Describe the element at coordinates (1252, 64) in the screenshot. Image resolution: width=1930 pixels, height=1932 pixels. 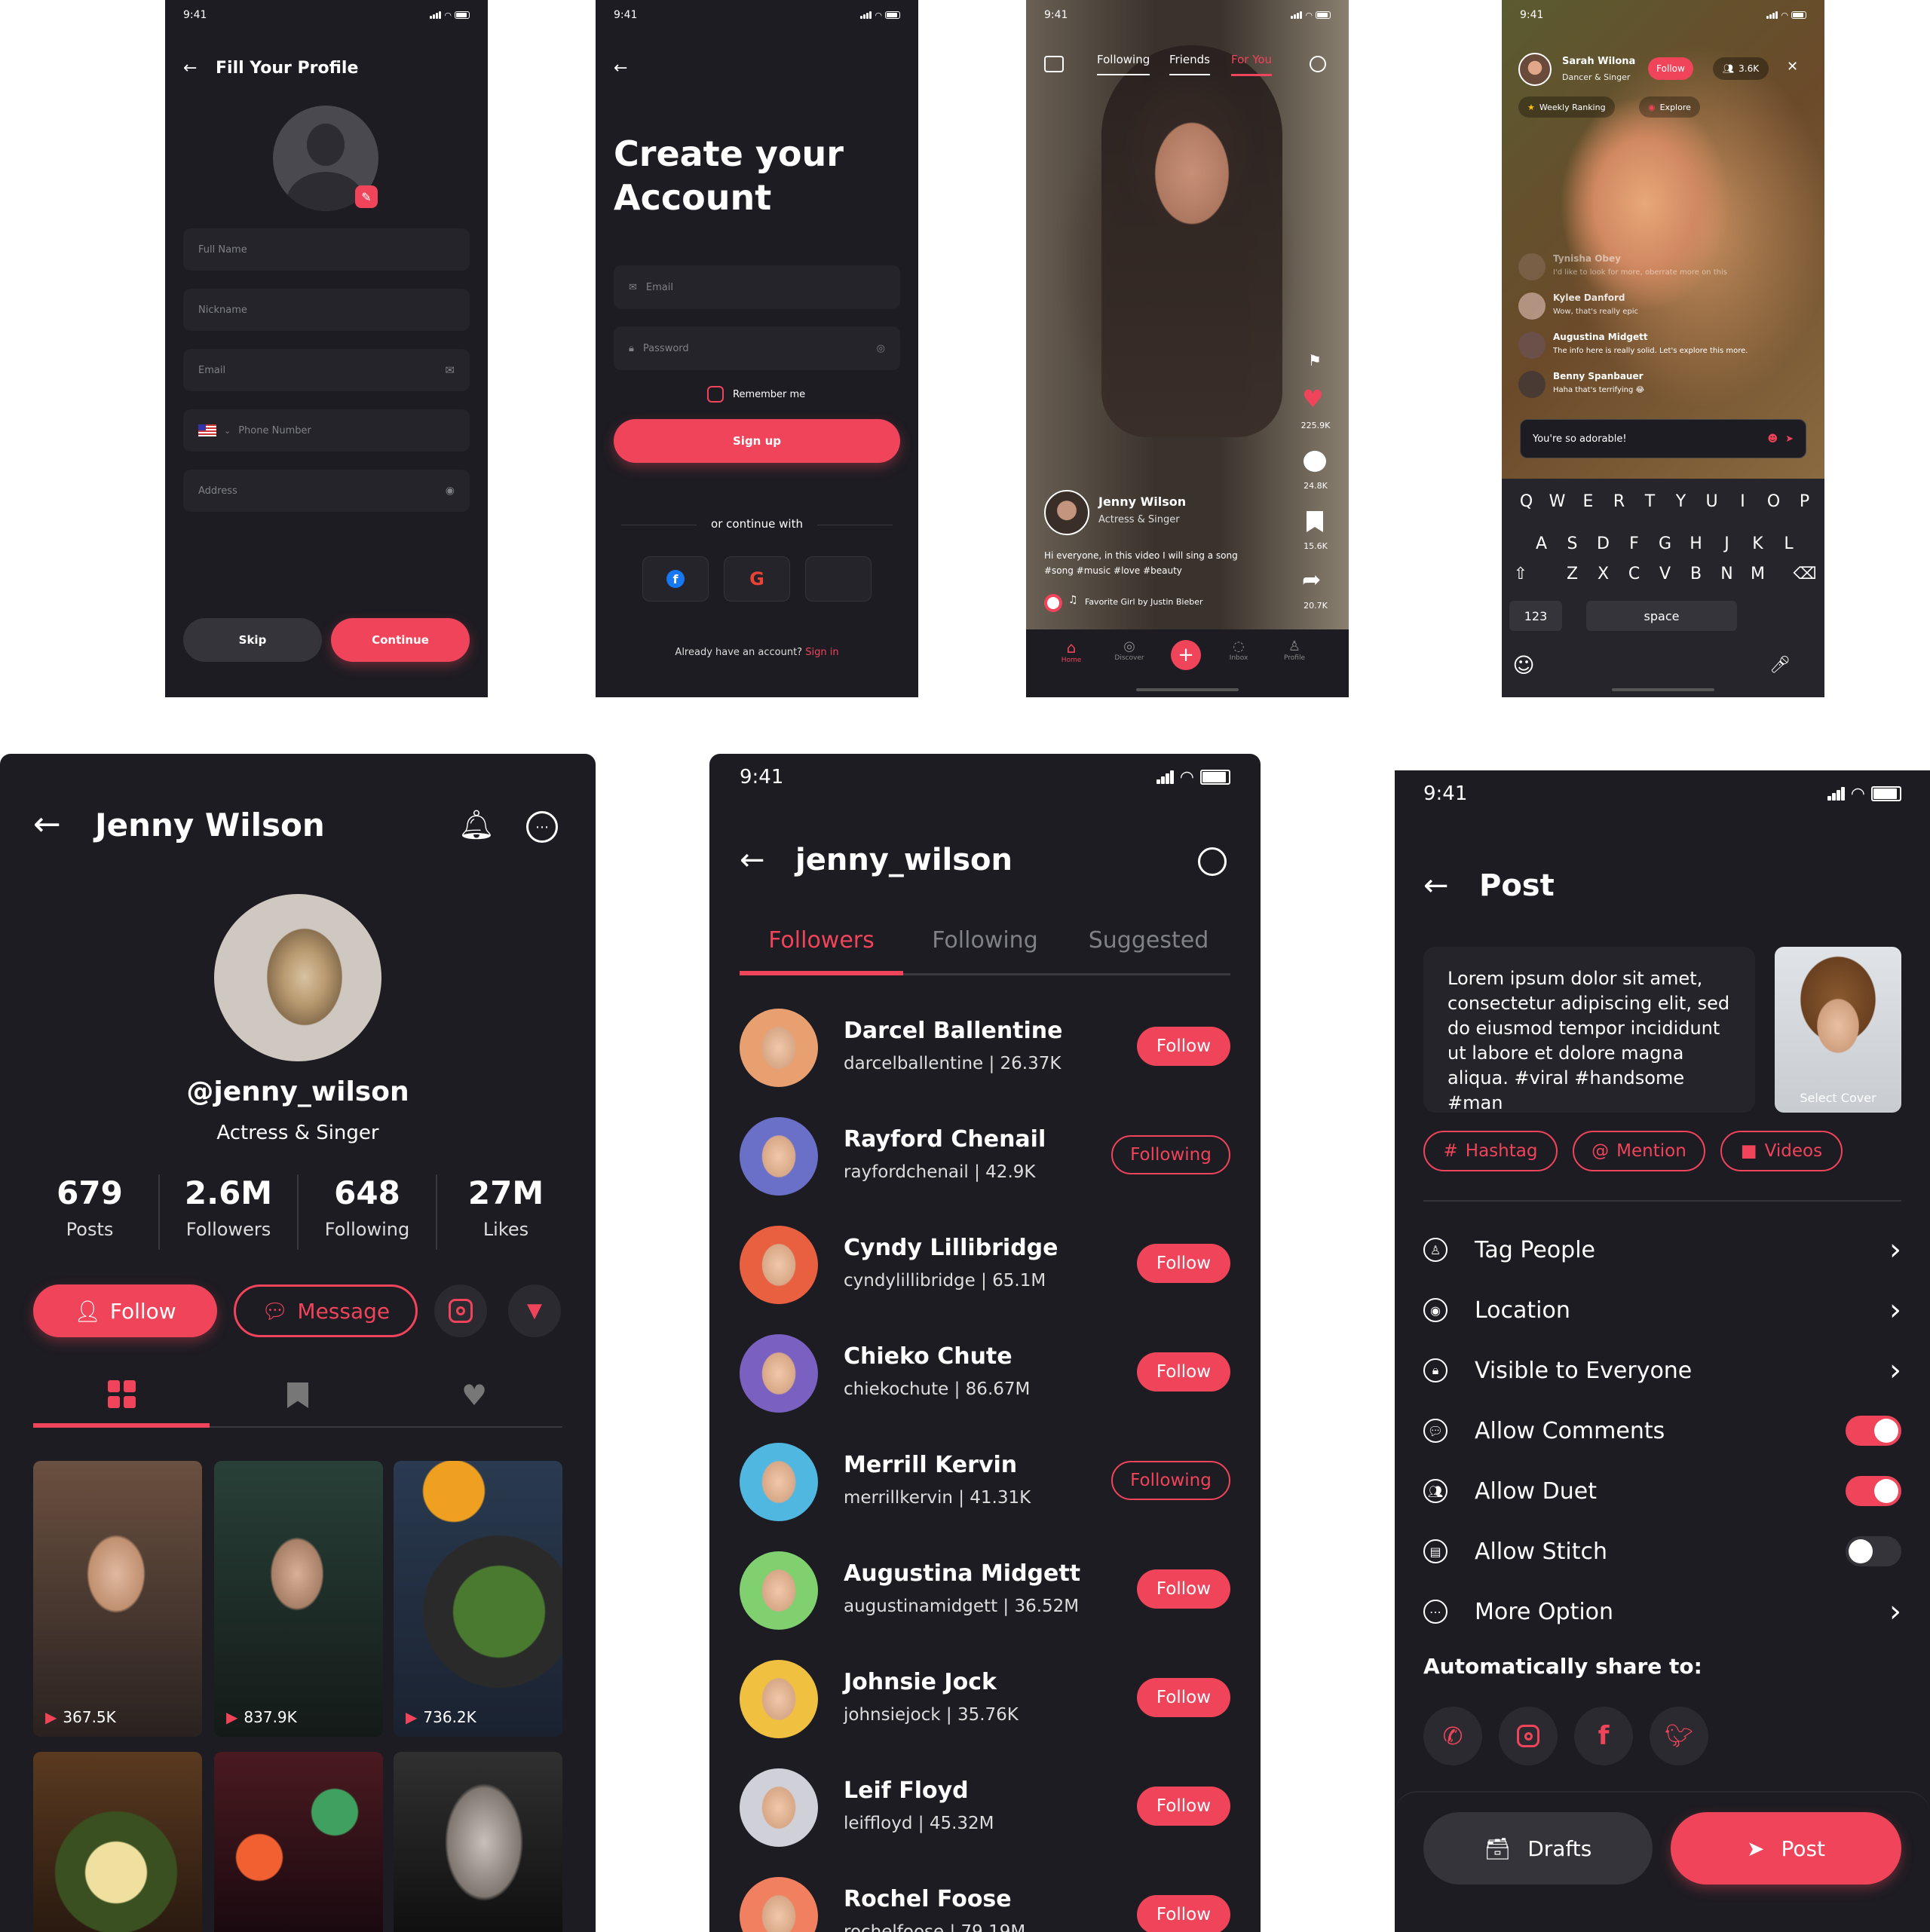
I see `tab-for-you: For You` at that location.